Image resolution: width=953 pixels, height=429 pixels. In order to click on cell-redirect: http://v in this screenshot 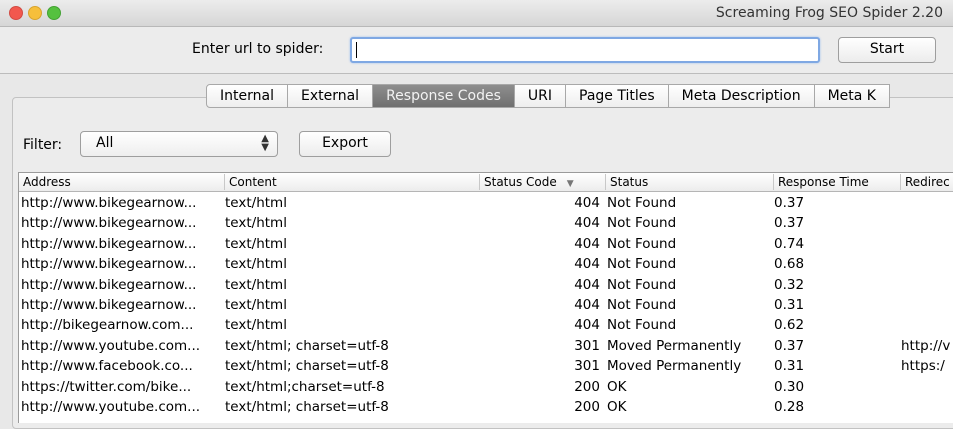, I will do `click(926, 345)`.